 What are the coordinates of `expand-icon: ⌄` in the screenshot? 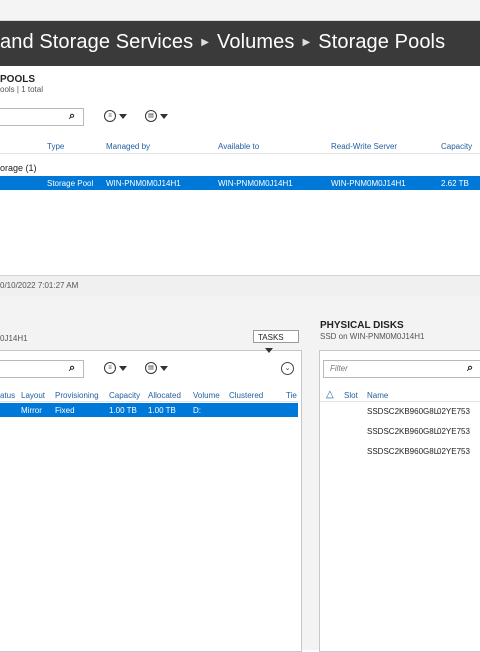 It's located at (287, 368).